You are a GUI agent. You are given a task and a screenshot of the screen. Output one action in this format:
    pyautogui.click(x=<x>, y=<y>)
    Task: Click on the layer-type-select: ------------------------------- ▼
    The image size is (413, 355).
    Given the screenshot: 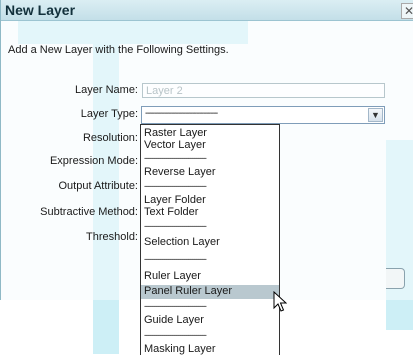 What is the action you would take?
    pyautogui.click(x=263, y=115)
    